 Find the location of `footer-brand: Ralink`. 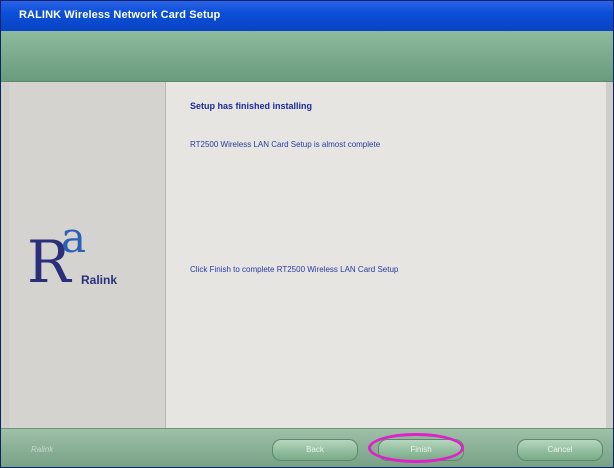

footer-brand: Ralink is located at coordinates (42, 449).